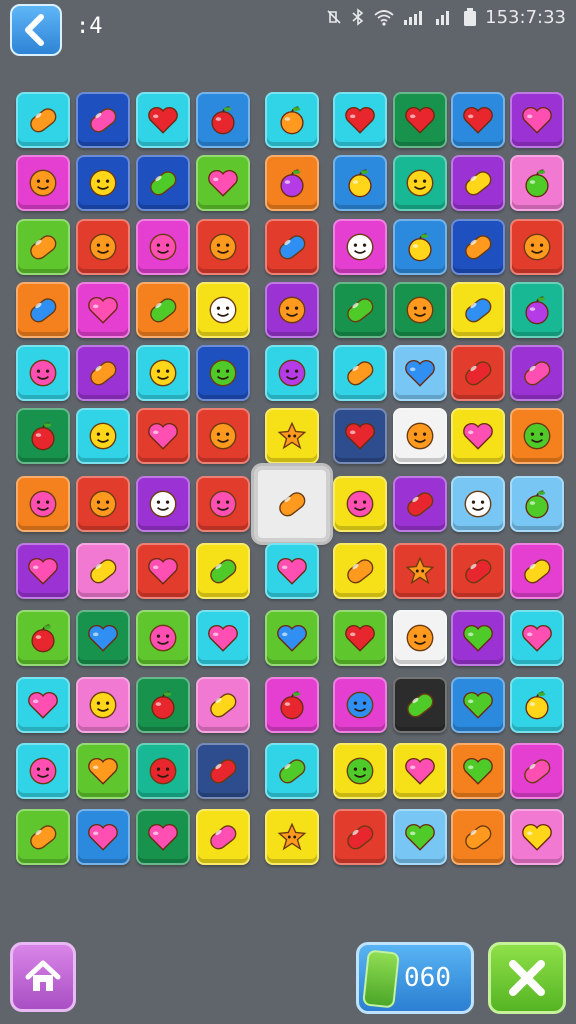  Describe the element at coordinates (478, 247) in the screenshot. I see `tile-r3-c8` at that location.